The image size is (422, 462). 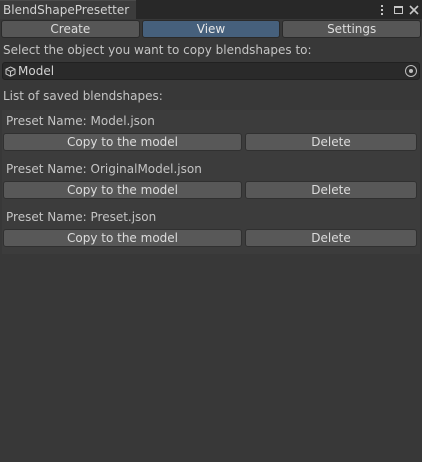 What do you see at coordinates (10, 71) in the screenshot?
I see `cube-icon` at bounding box center [10, 71].